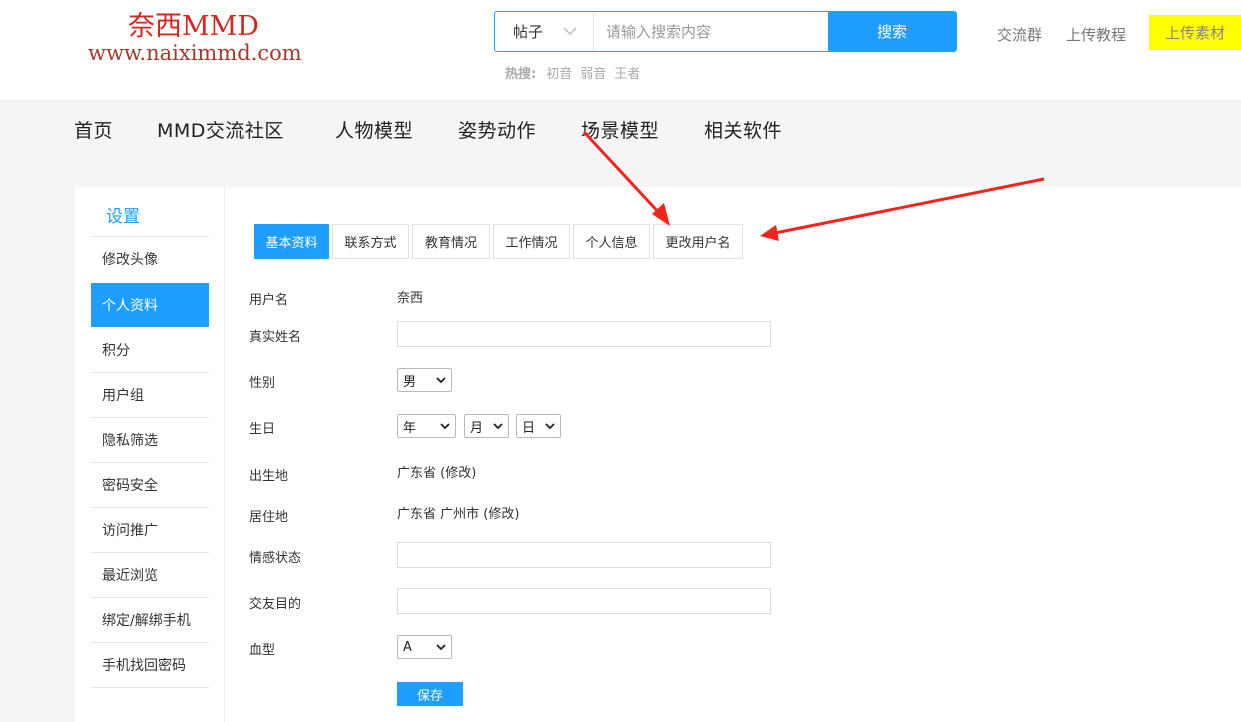  I want to click on site-logo-title: 奈西MMD, so click(193, 23).